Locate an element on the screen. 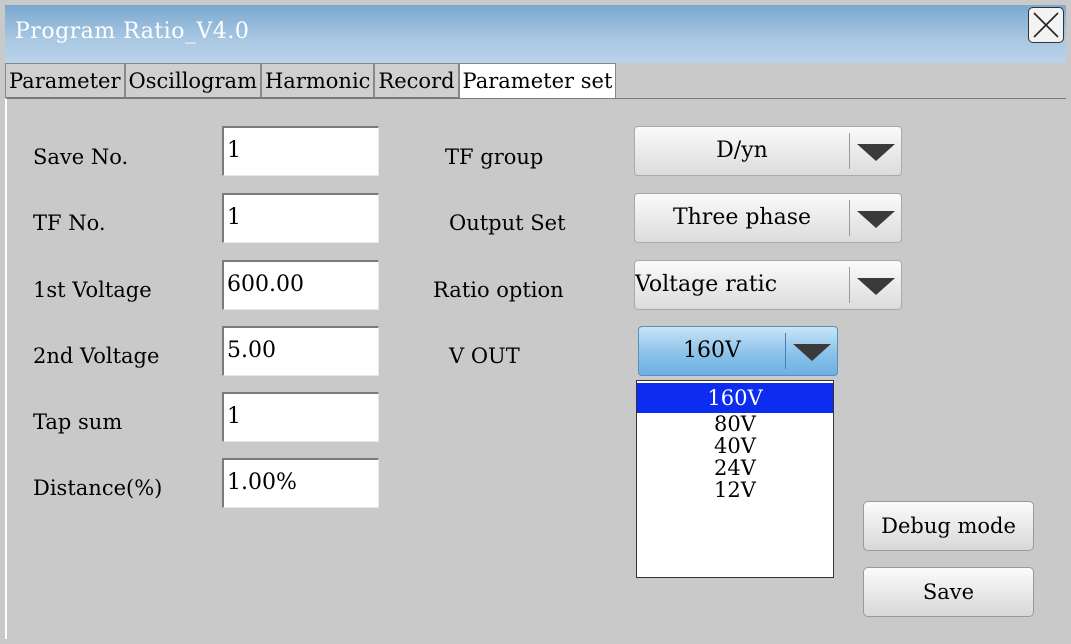 This screenshot has height=644, width=1071. output-set-select: Three phase is located at coordinates (768, 218).